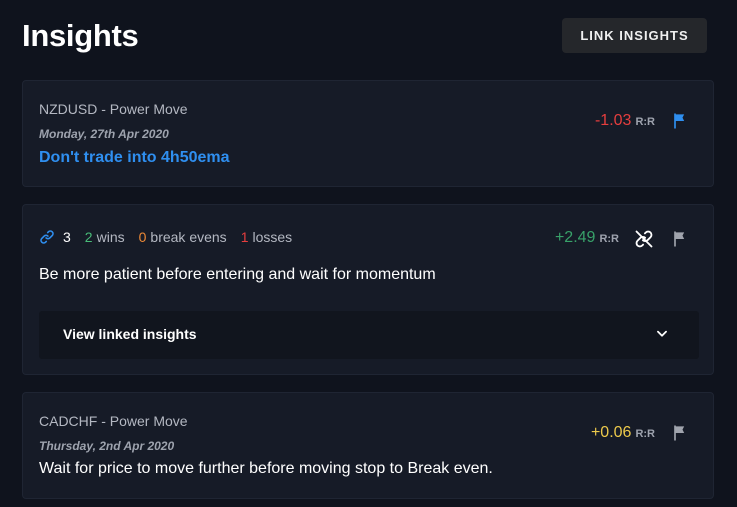  Describe the element at coordinates (575, 237) in the screenshot. I see `rr-value: +2.49` at that location.